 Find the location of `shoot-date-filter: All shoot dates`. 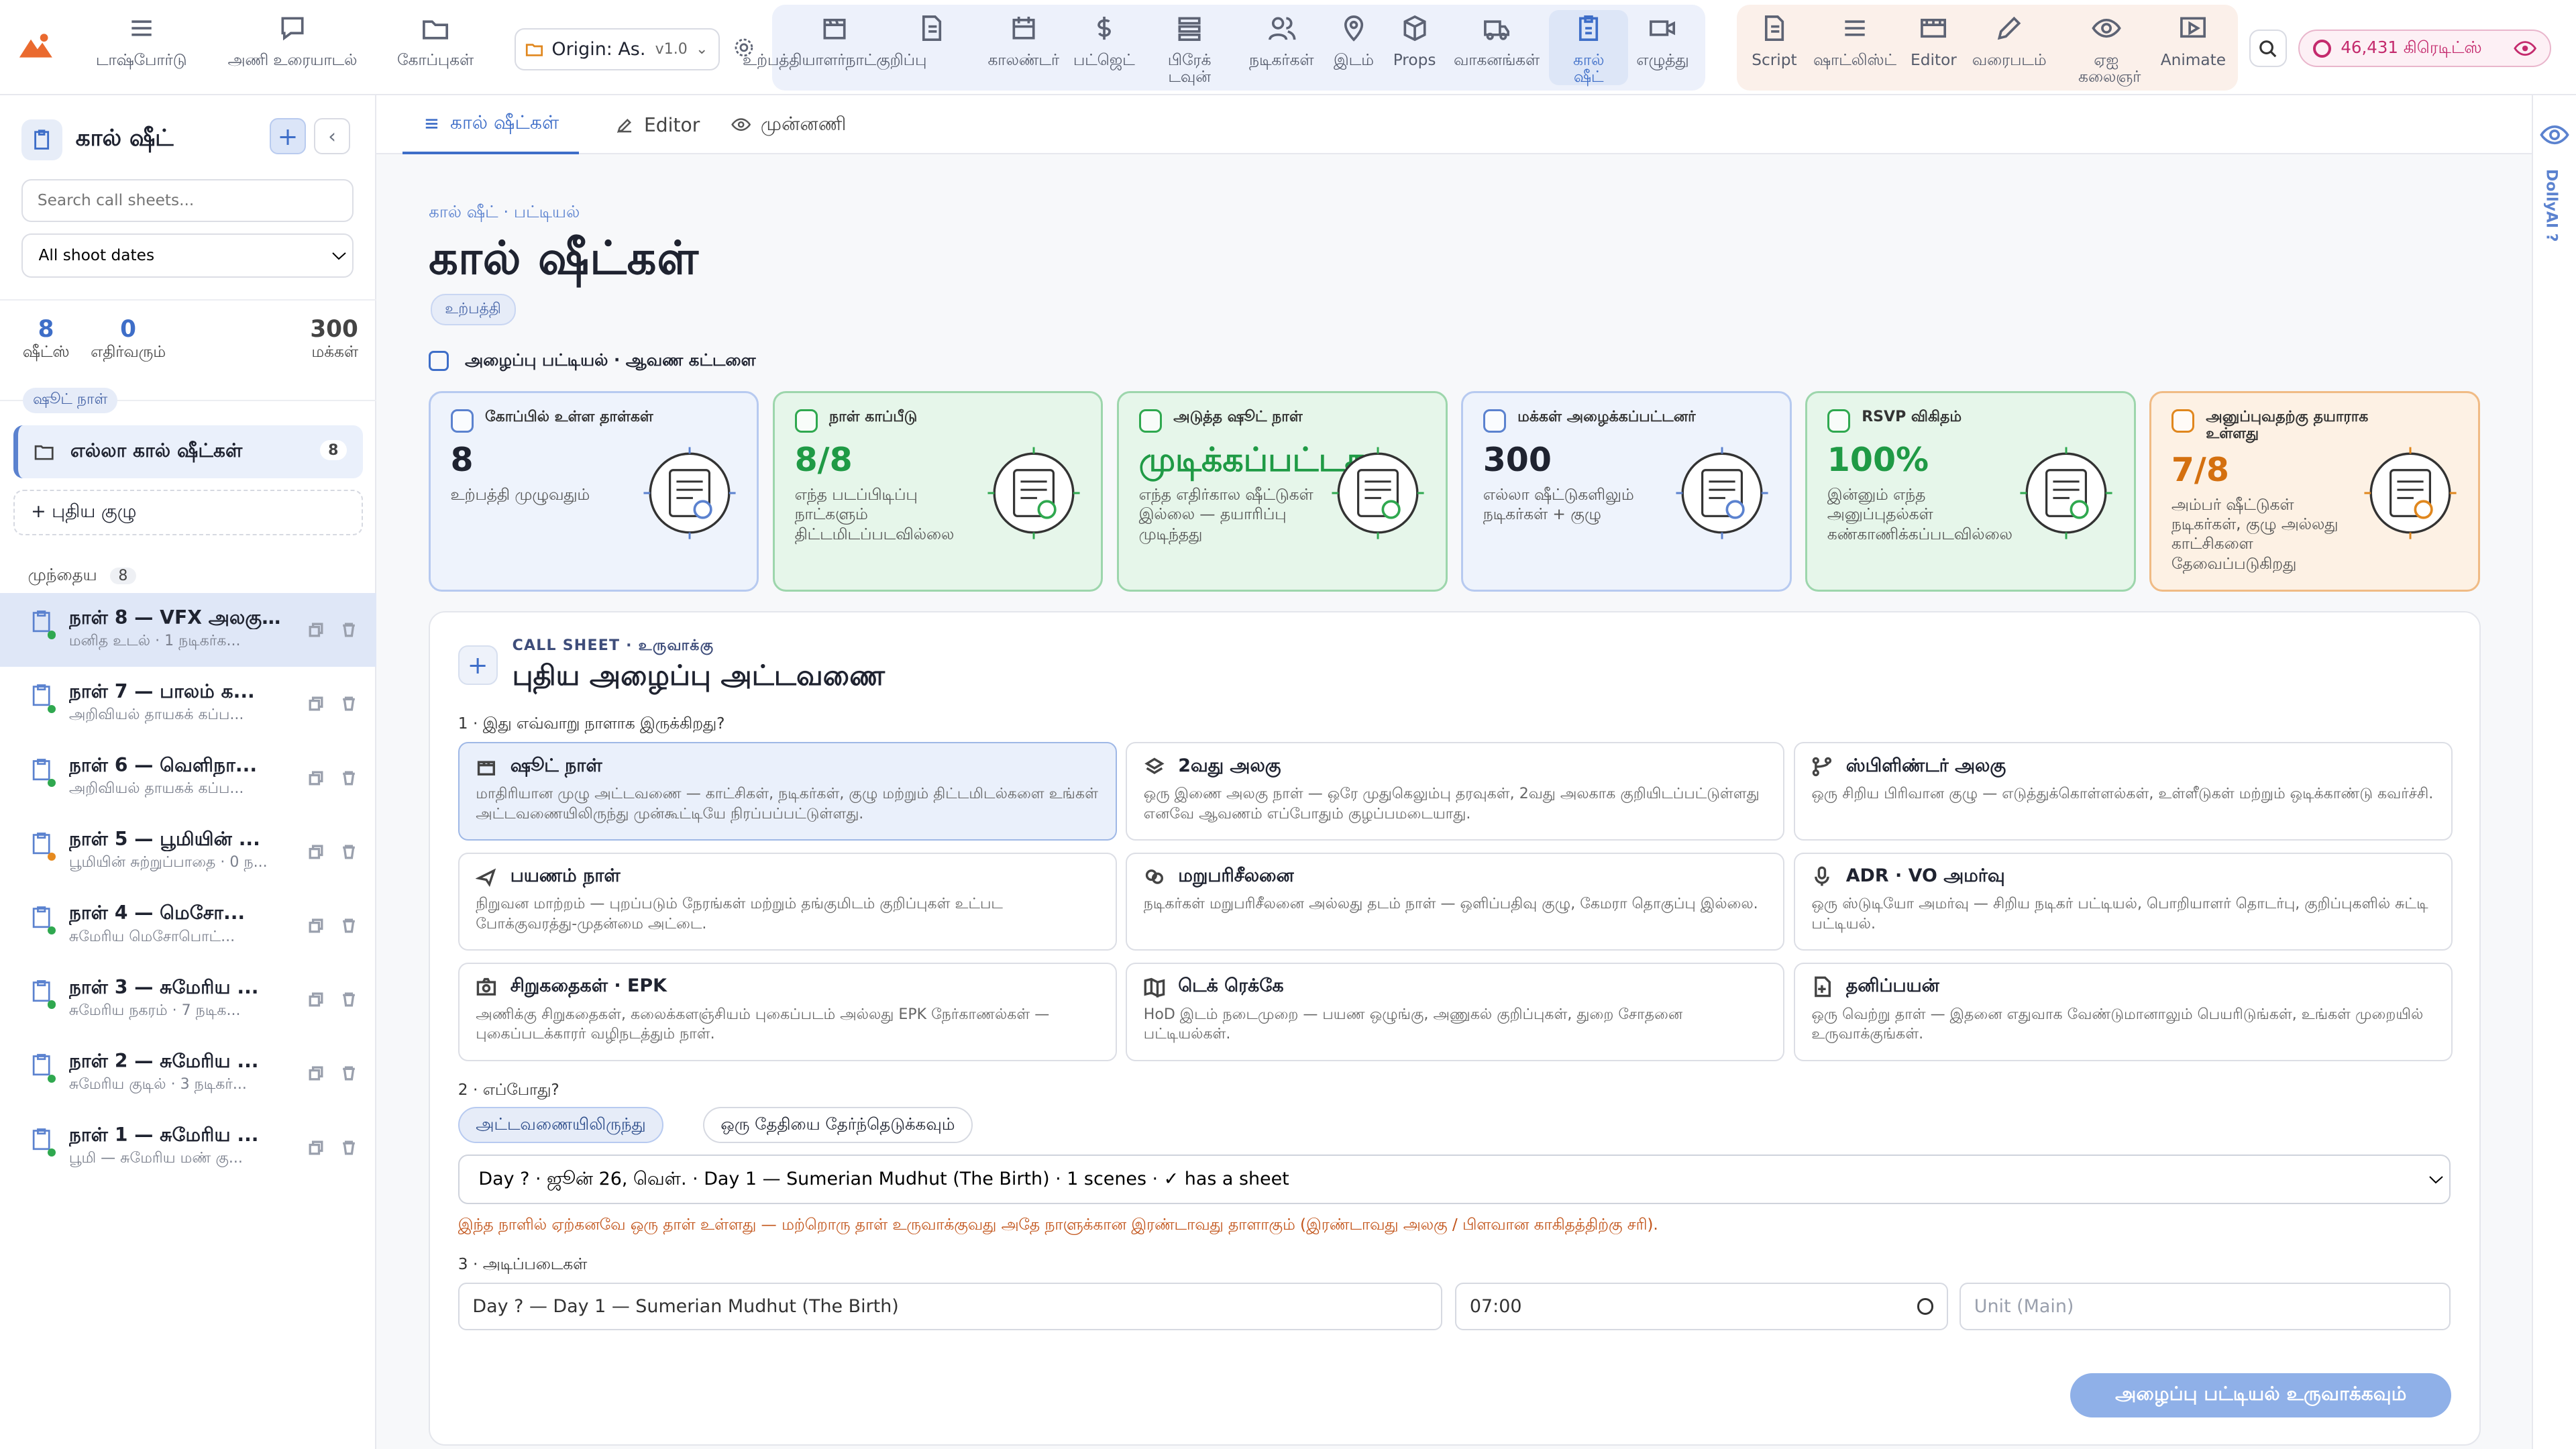

shoot-date-filter: All shoot dates is located at coordinates (187, 255).